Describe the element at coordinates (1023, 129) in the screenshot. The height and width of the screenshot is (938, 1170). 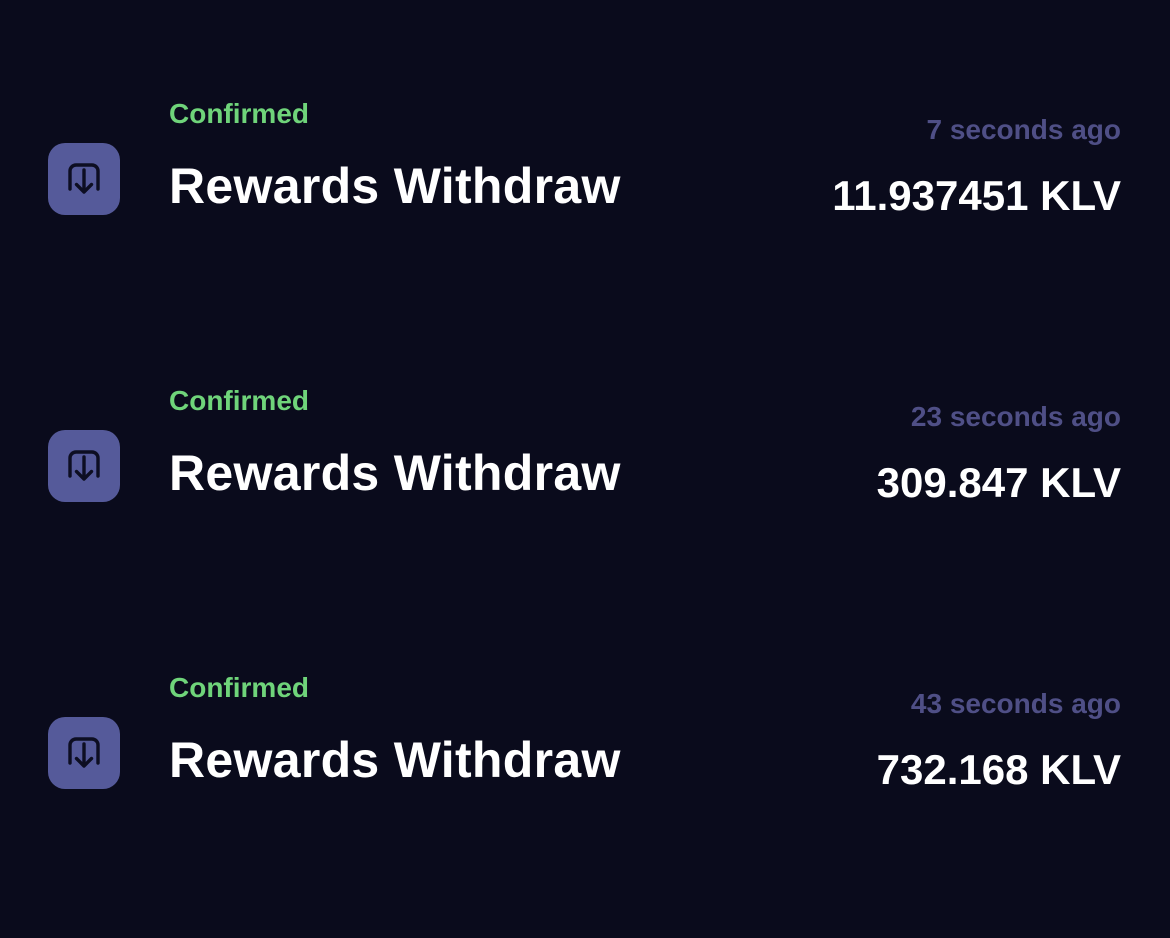
I see `timestamp: 7 seconds ago` at that location.